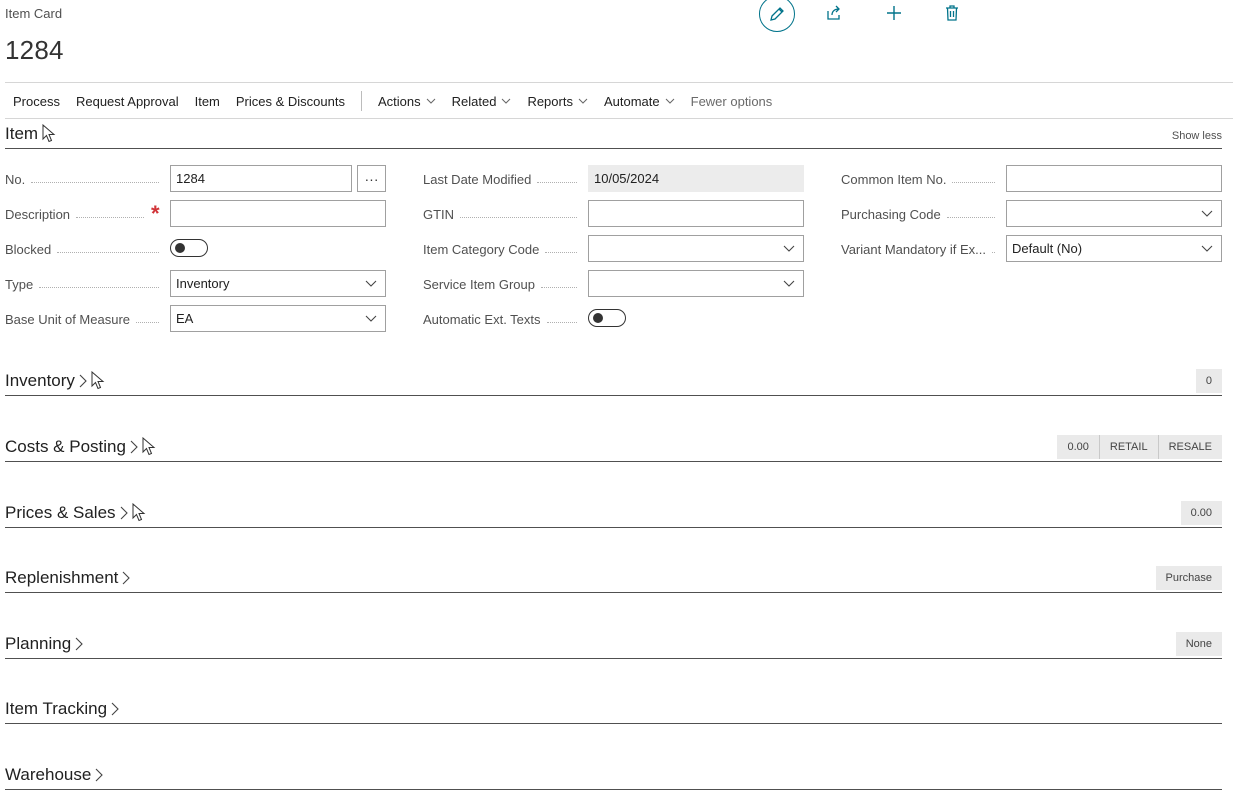  Describe the element at coordinates (22, 133) in the screenshot. I see `section-item-title: Item` at that location.